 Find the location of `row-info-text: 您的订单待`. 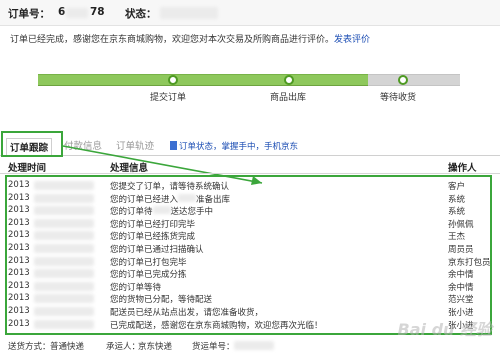

row-info-text: 您的订单待 is located at coordinates (131, 212).